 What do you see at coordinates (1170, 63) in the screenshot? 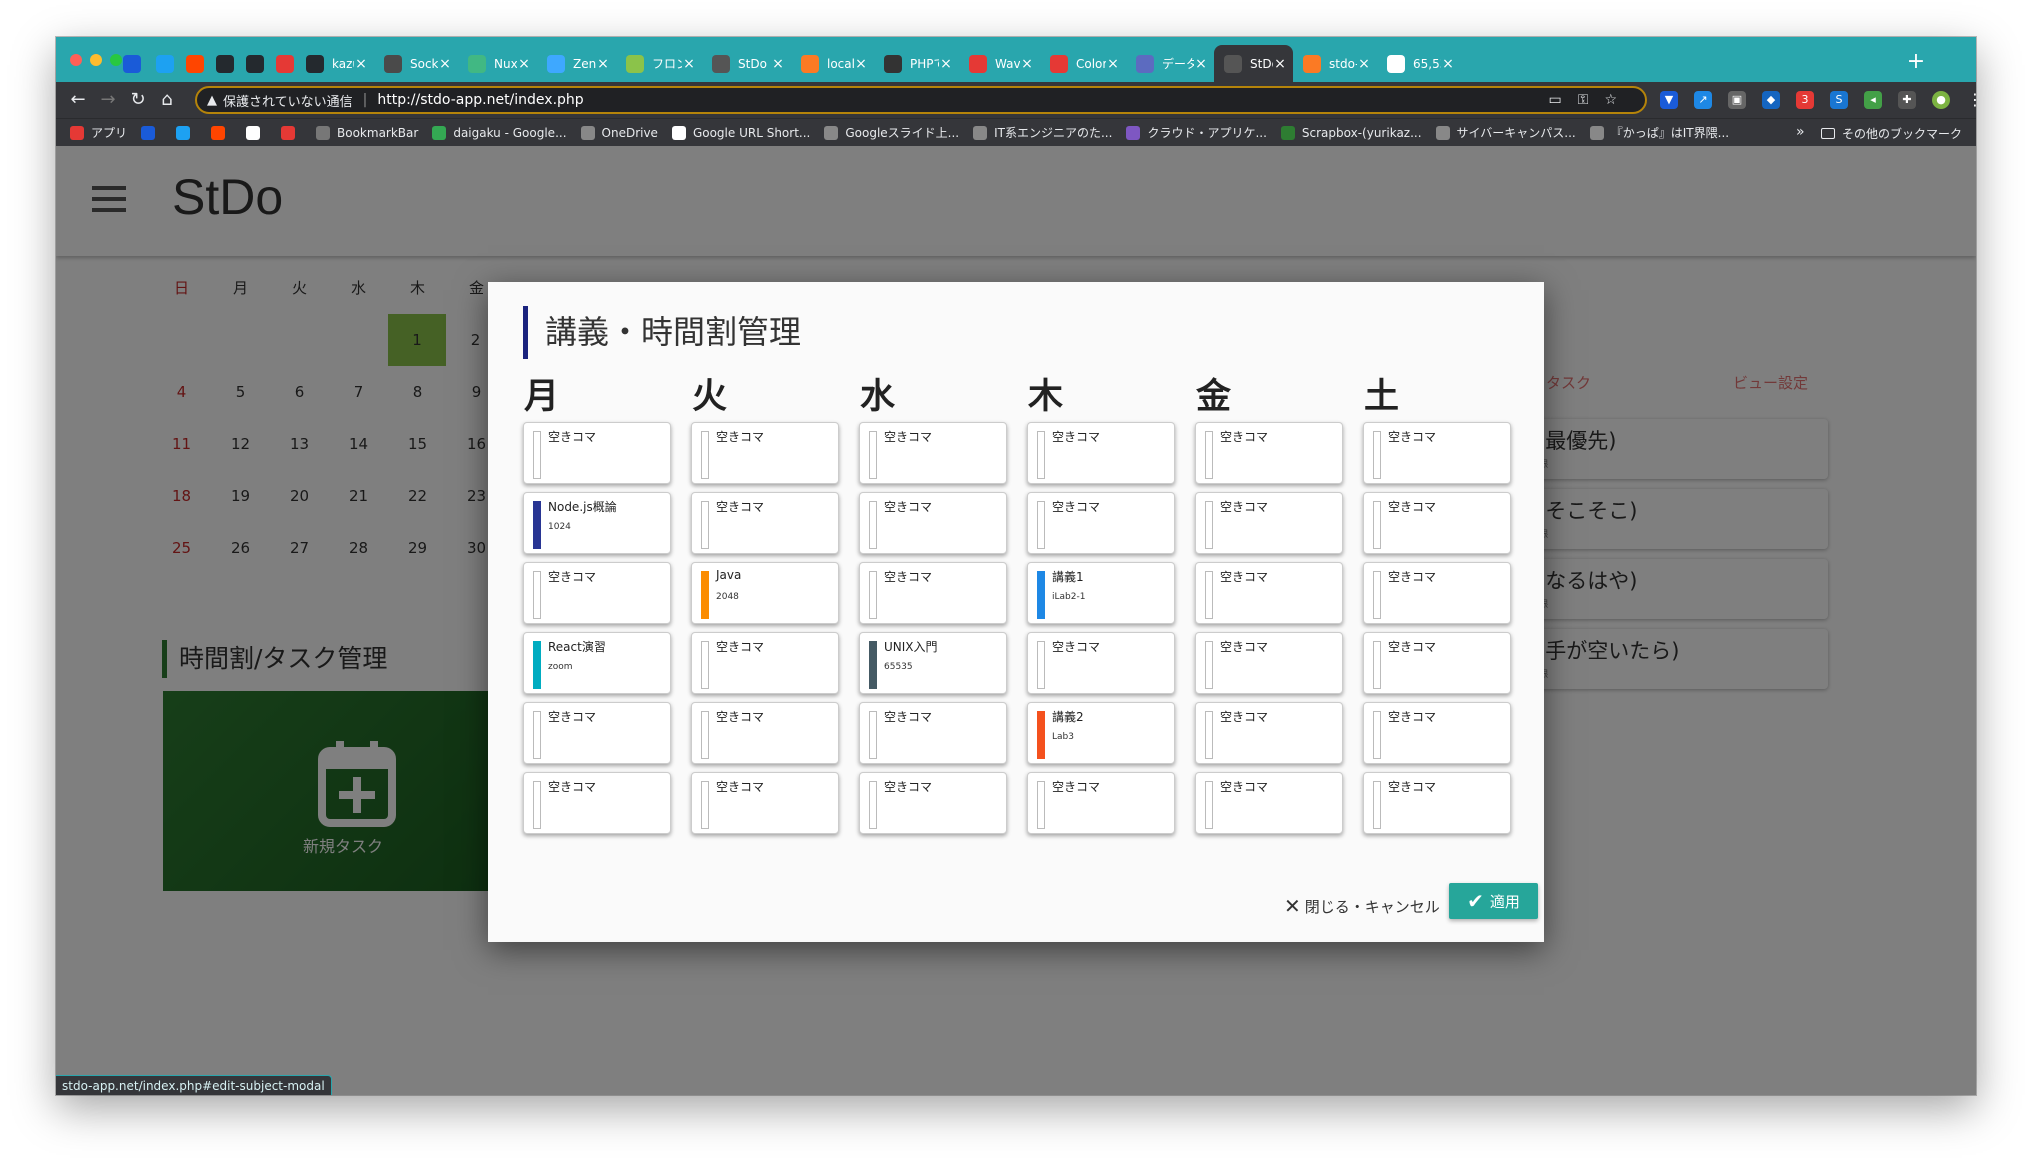
I see `tab-16: データを×` at bounding box center [1170, 63].